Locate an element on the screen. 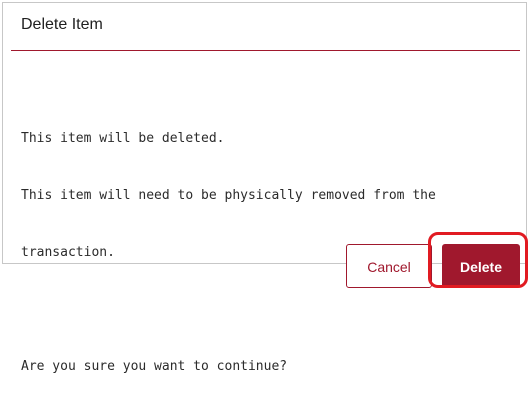  delete-button: Delete is located at coordinates (481, 266).